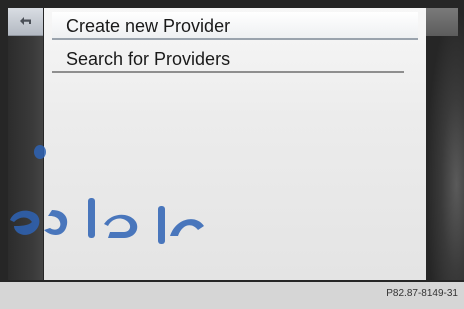  Describe the element at coordinates (25, 144) in the screenshot. I see `left-side-bar` at that location.